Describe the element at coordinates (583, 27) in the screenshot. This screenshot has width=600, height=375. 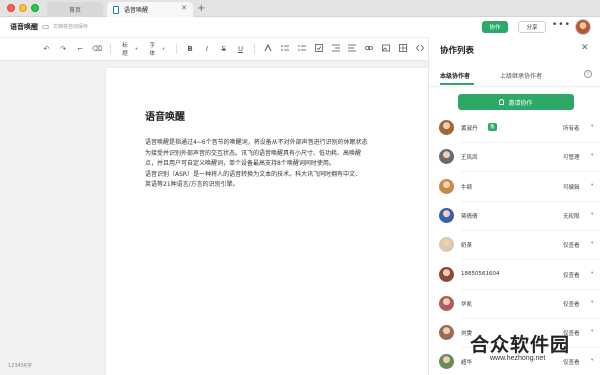
I see `user-avatar` at that location.